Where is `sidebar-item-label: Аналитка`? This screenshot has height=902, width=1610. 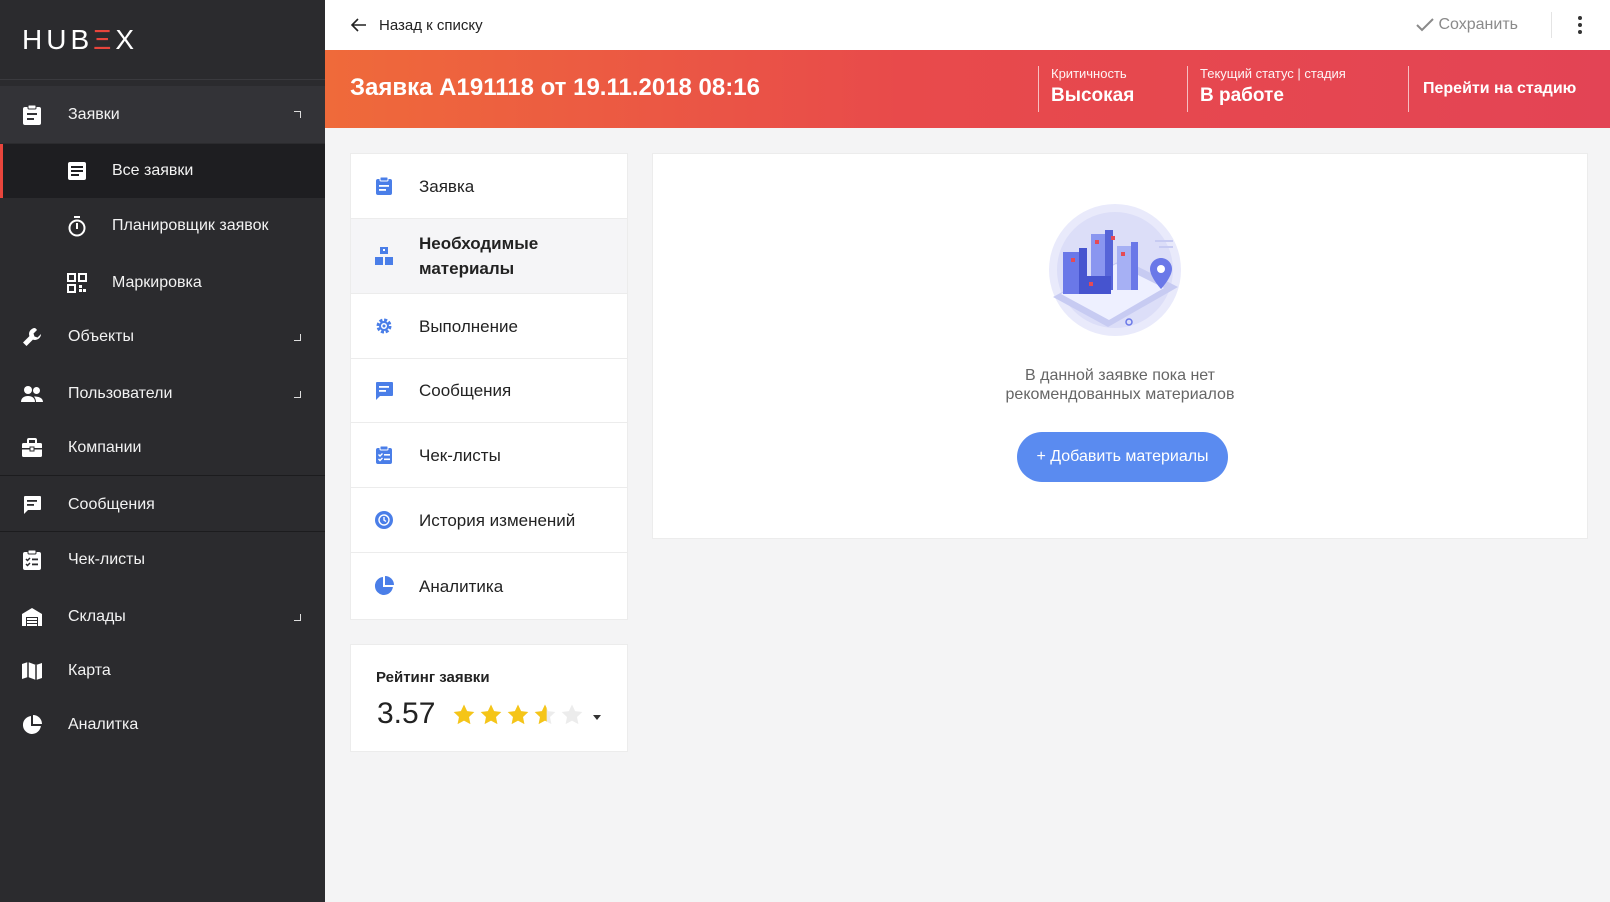
sidebar-item-label: Аналитка is located at coordinates (103, 724).